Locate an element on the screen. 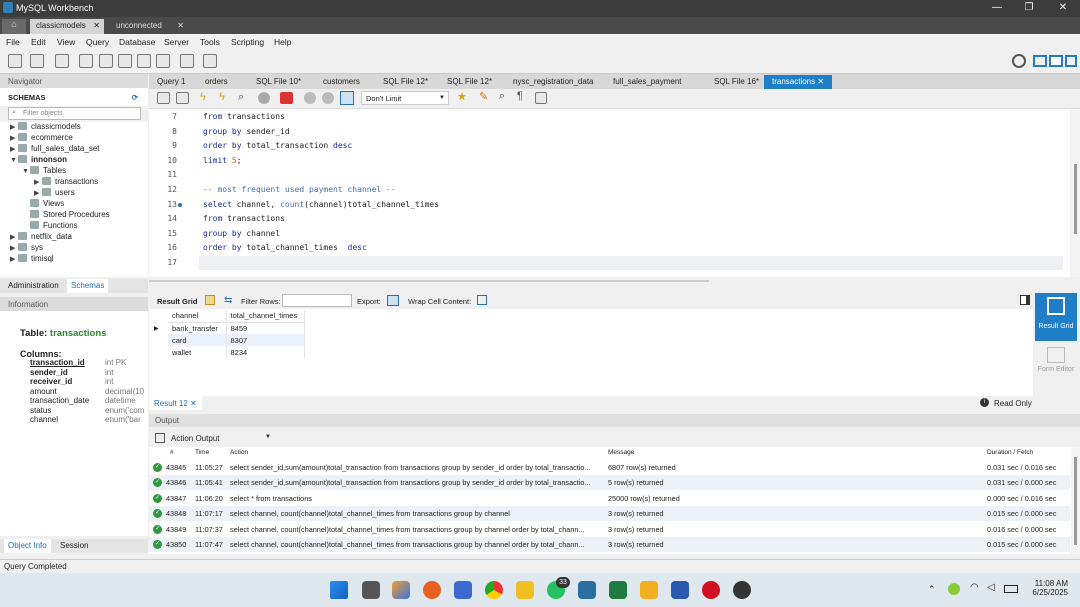  grid-cell: wallet is located at coordinates (197, 352).